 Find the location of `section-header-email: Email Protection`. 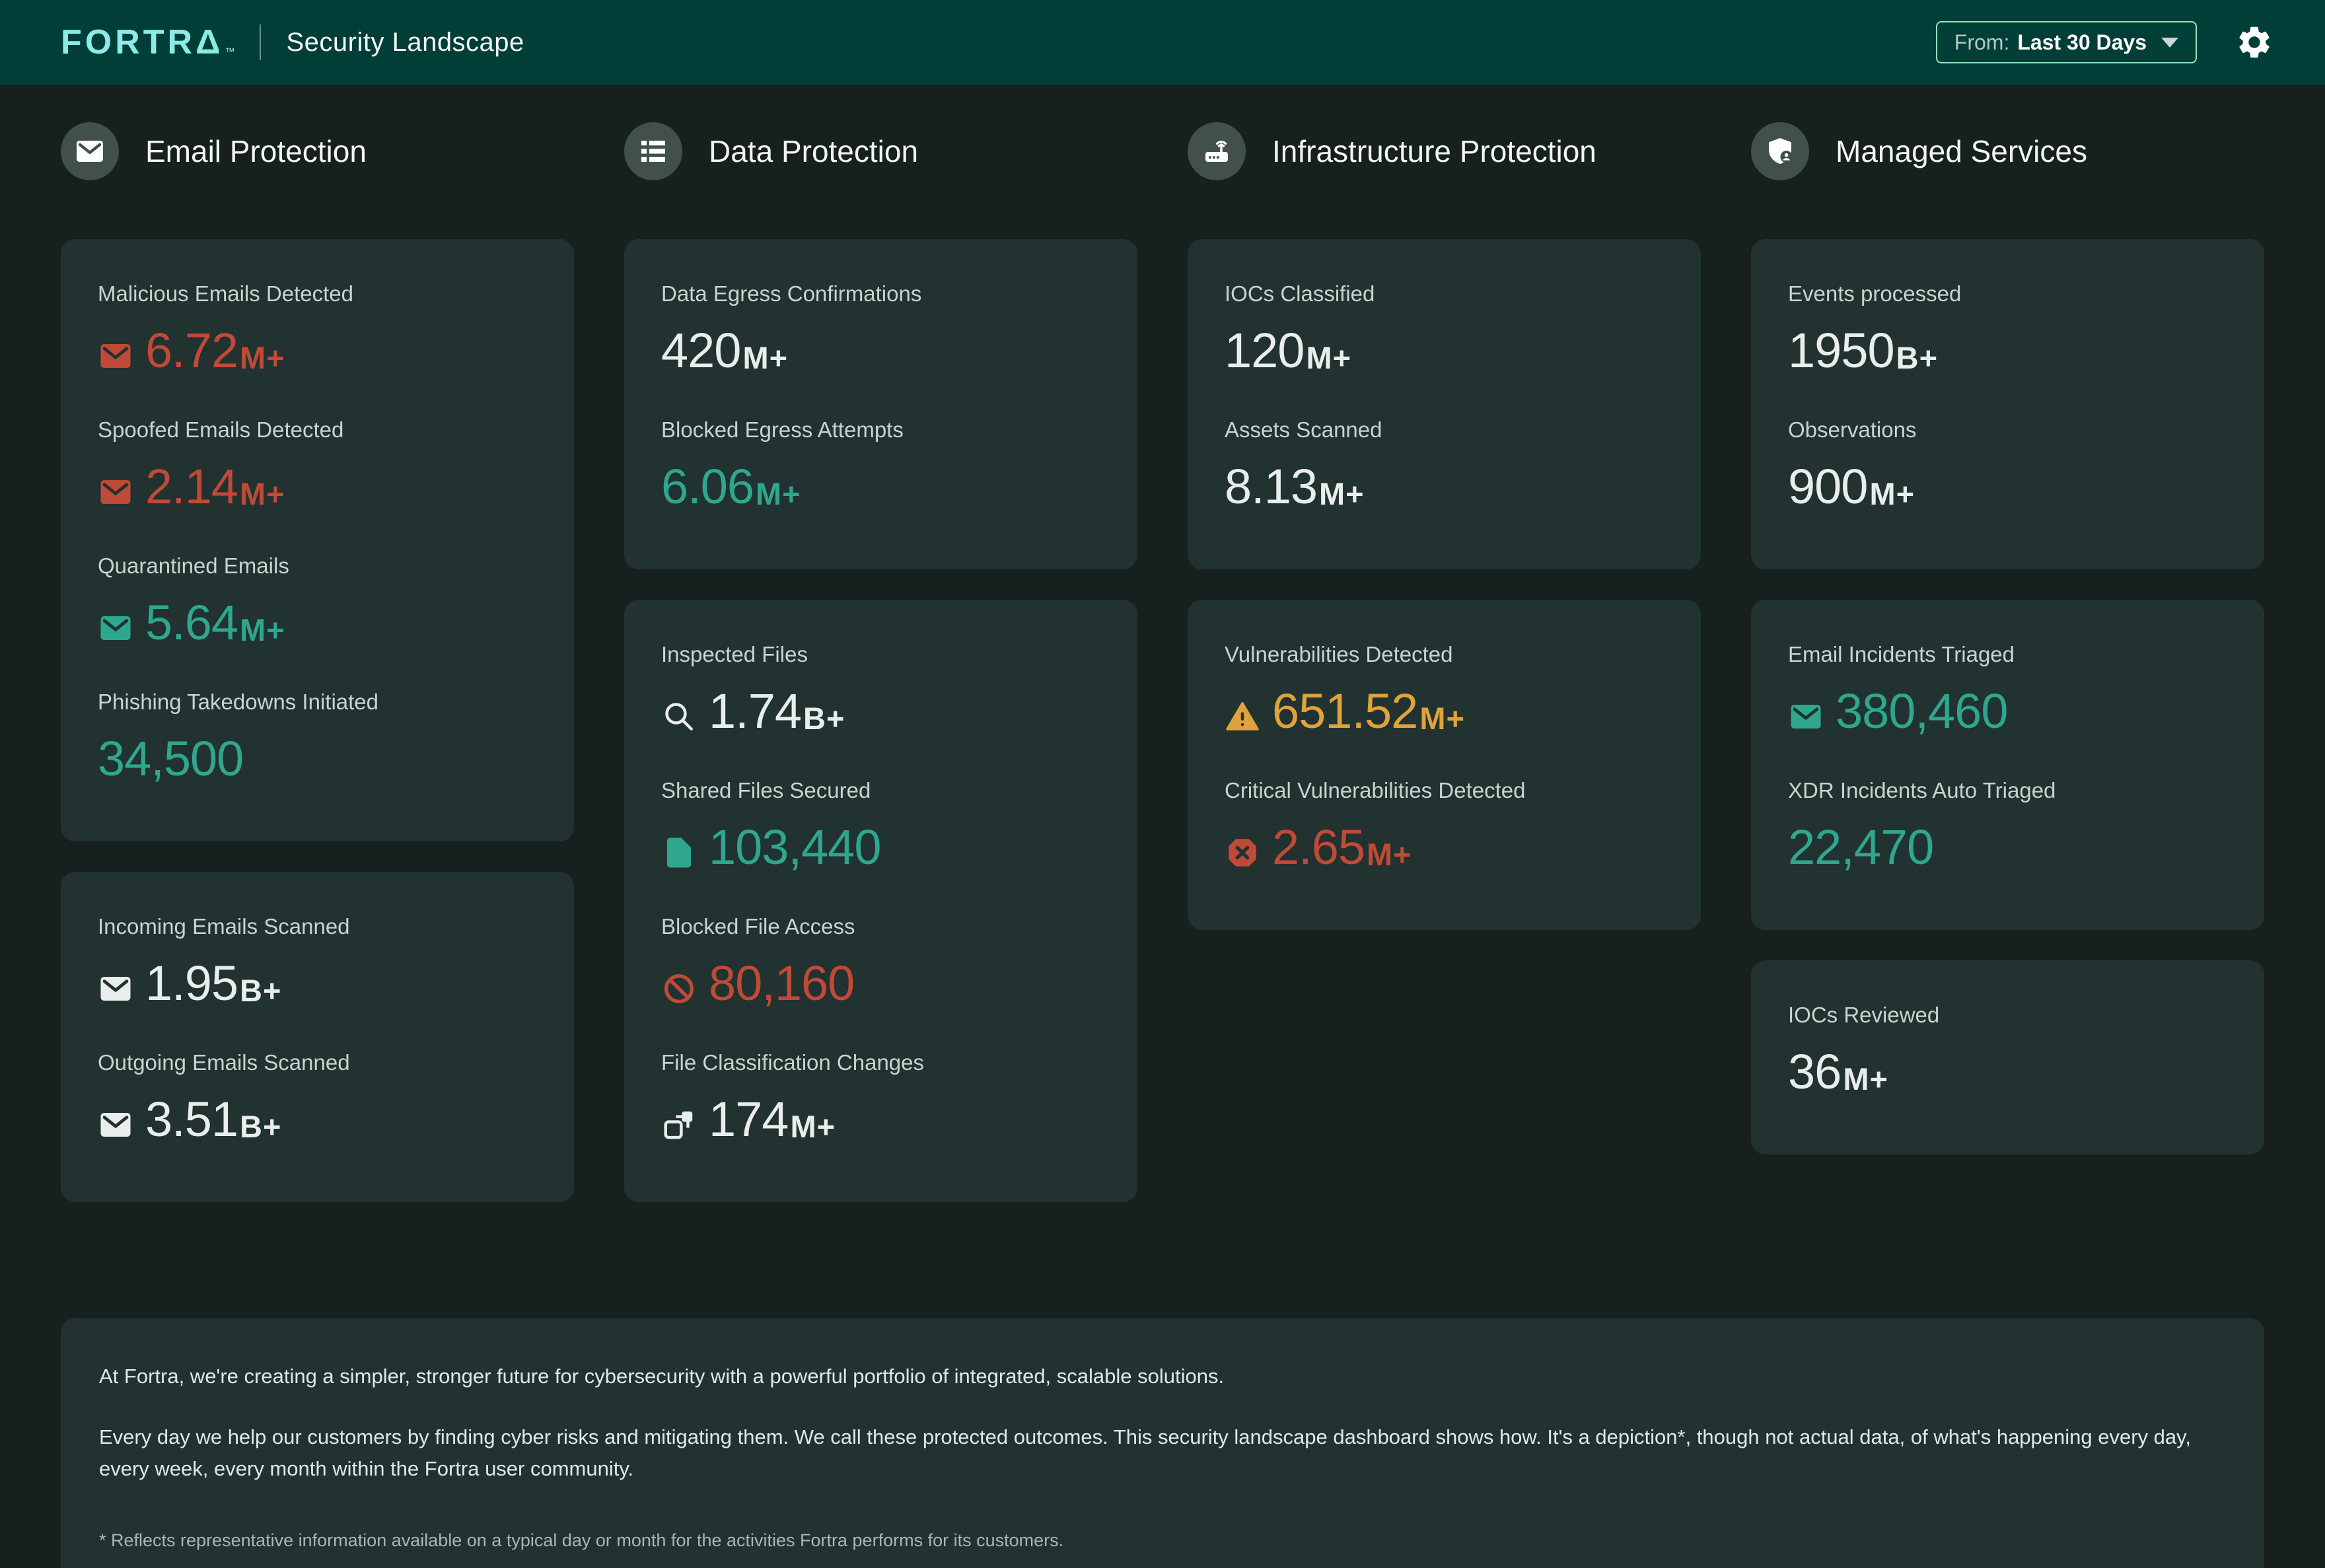

section-header-email: Email Protection is located at coordinates (317, 151).